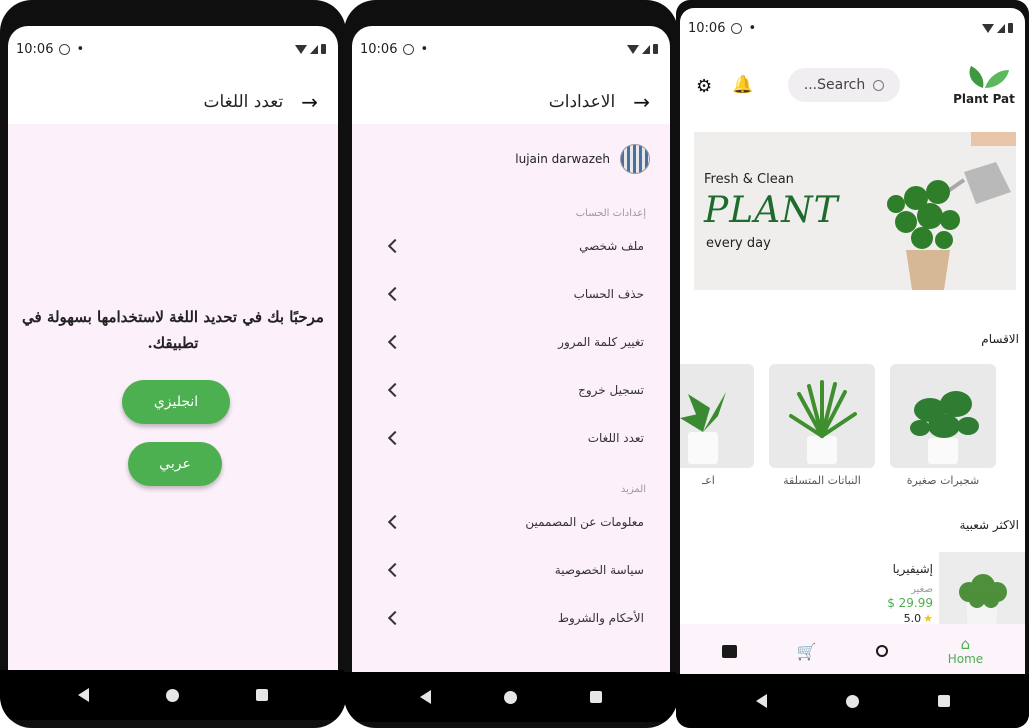 The width and height of the screenshot is (1029, 728). I want to click on banner-line1: Fresh & Clean, so click(749, 179).